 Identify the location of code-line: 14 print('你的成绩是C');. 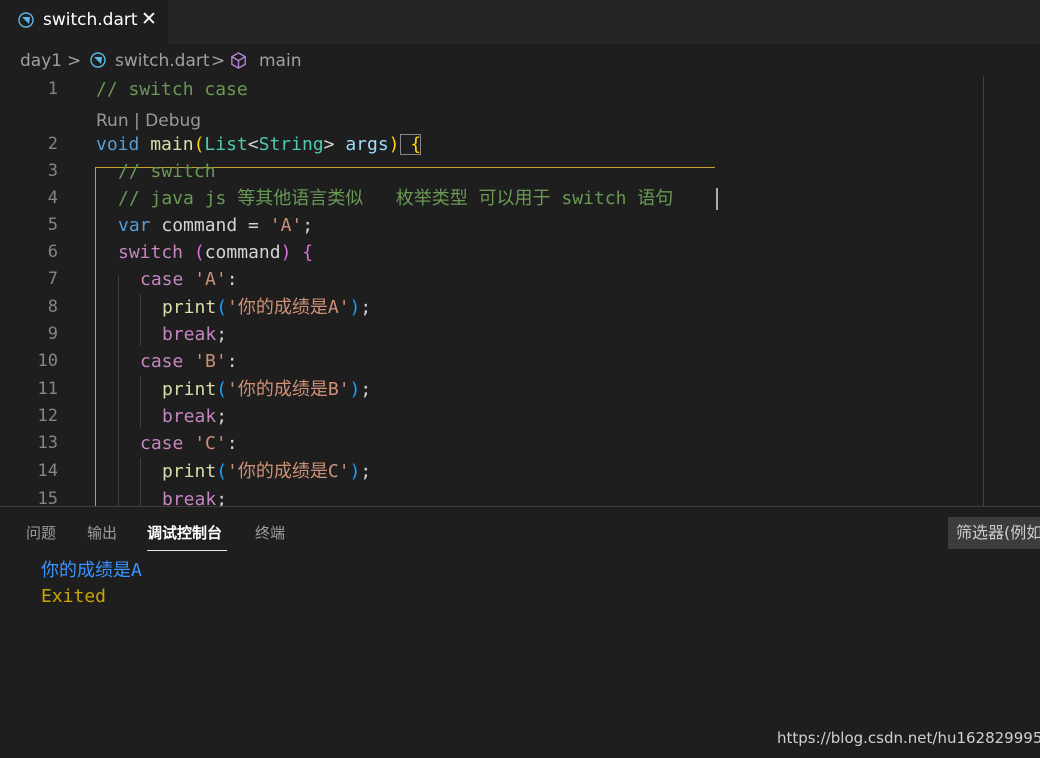
(520, 471).